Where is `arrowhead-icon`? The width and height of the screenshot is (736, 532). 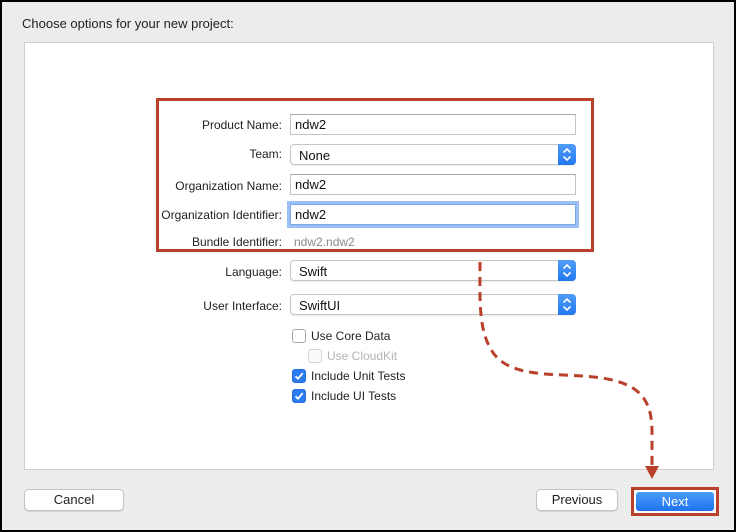
arrowhead-icon is located at coordinates (652, 472).